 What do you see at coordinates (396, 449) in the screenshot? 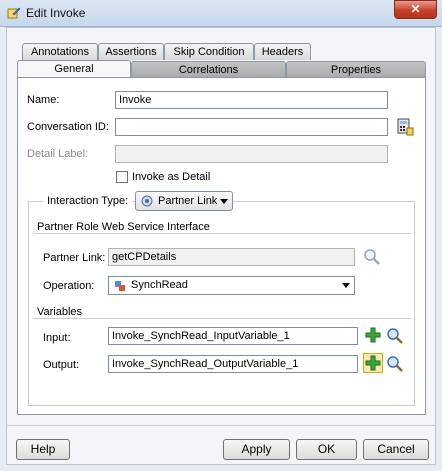
I see `cancel-button: Cancel` at bounding box center [396, 449].